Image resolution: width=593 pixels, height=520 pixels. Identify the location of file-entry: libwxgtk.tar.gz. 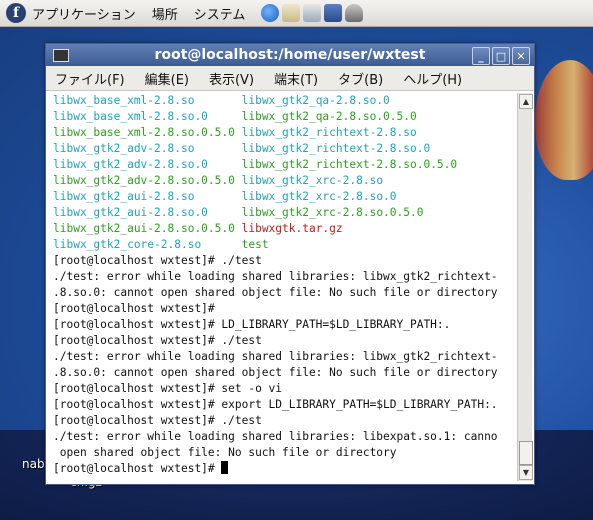
(292, 228).